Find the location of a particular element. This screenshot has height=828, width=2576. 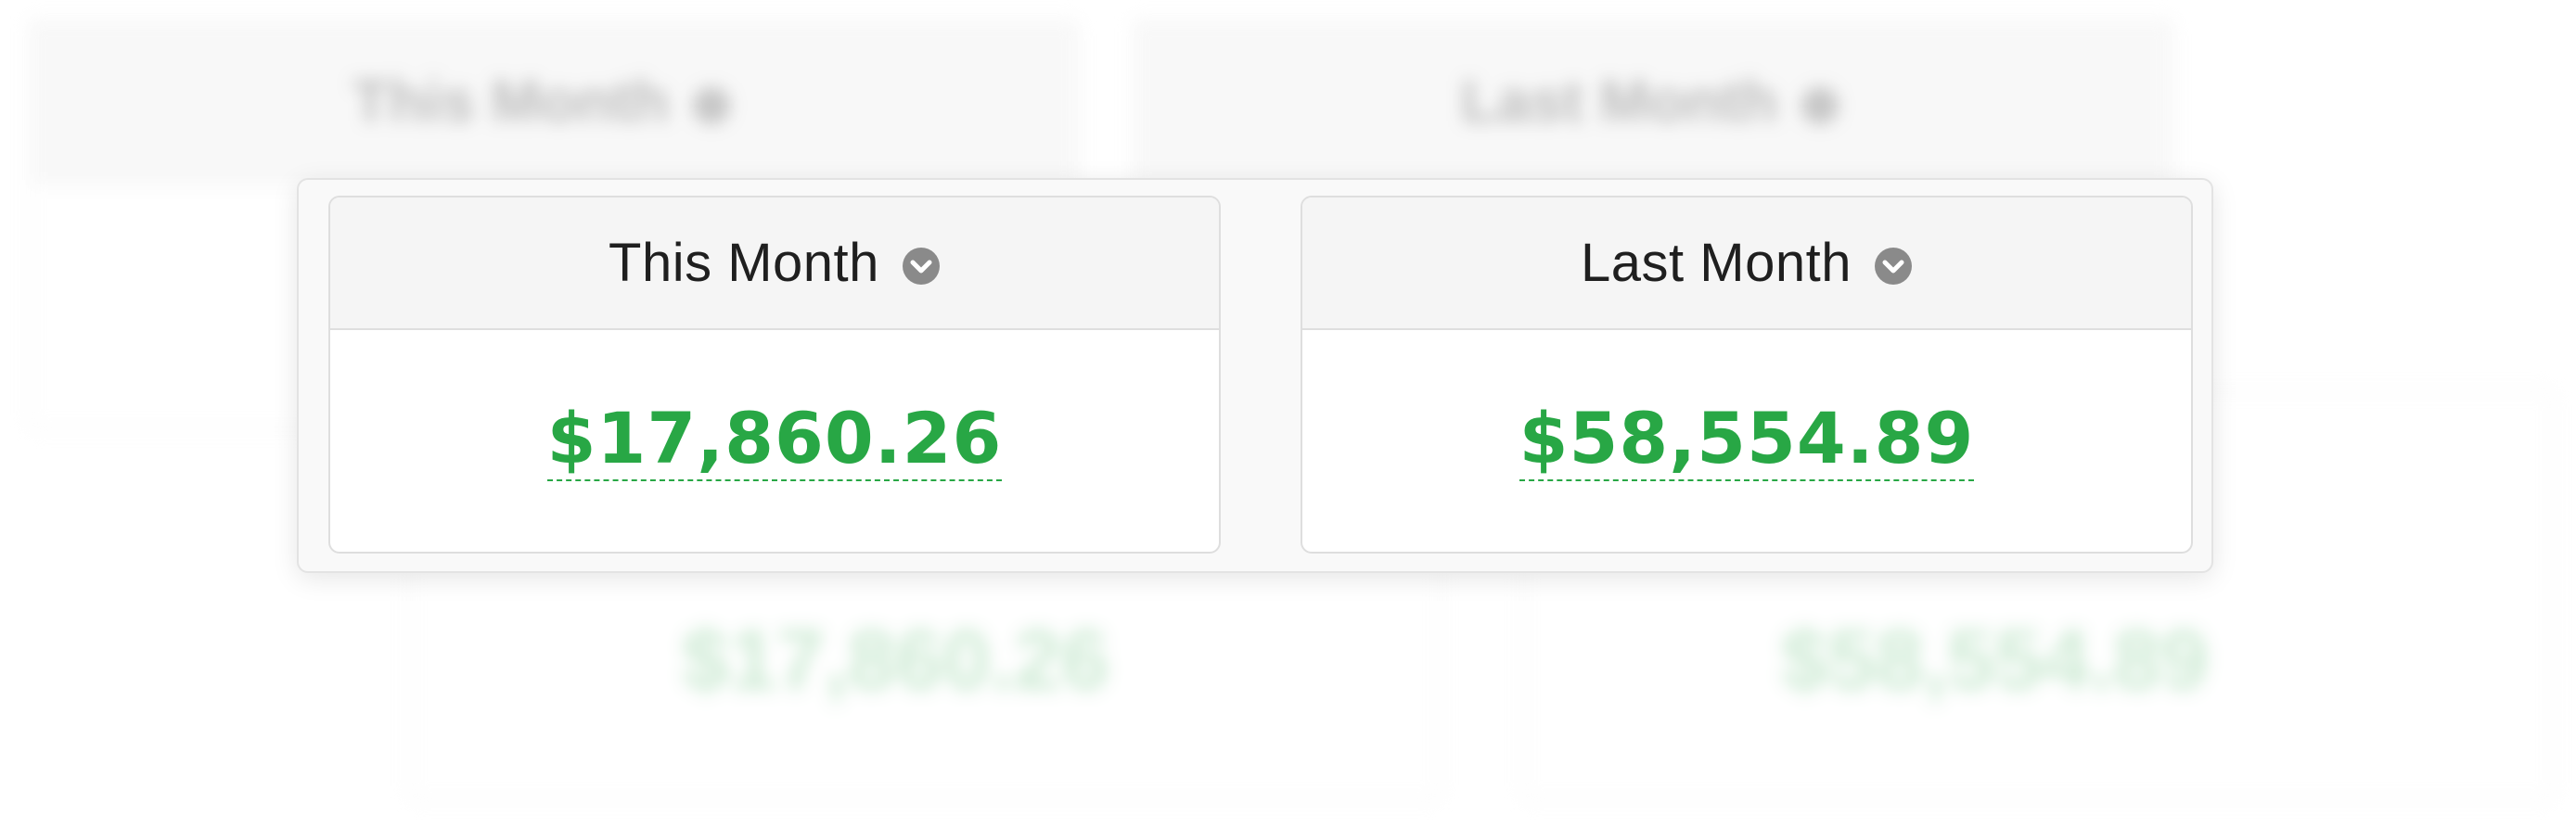

last-month-card: Last Month $58,554.89 is located at coordinates (1747, 375).